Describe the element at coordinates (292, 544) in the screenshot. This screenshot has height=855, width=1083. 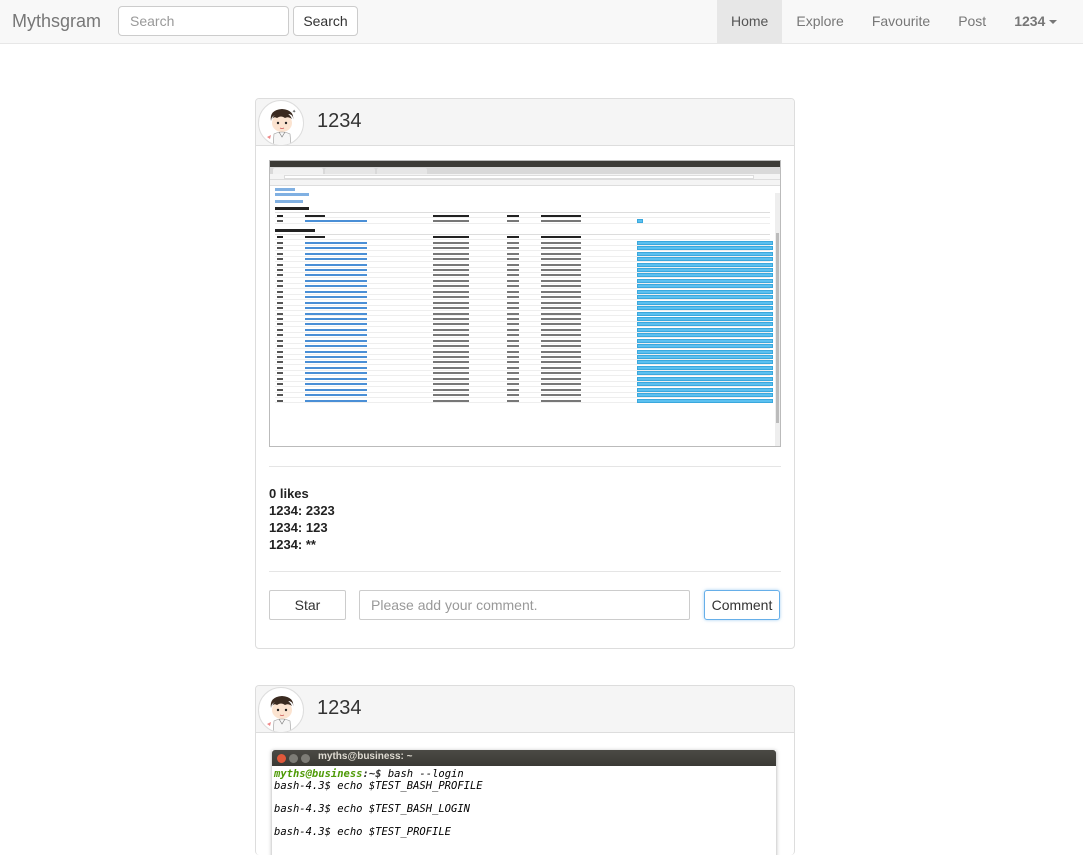
I see `comment: 1234: **` at that location.